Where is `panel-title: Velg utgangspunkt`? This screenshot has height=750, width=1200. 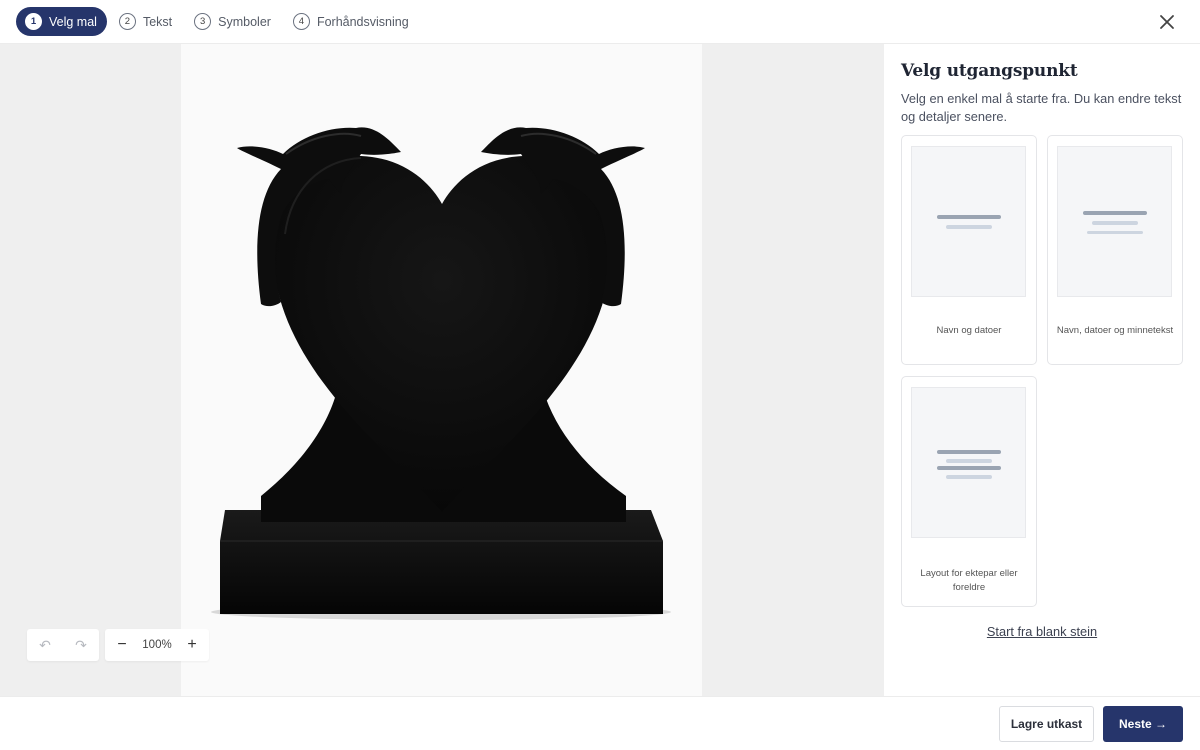 panel-title: Velg utgangspunkt is located at coordinates (989, 71).